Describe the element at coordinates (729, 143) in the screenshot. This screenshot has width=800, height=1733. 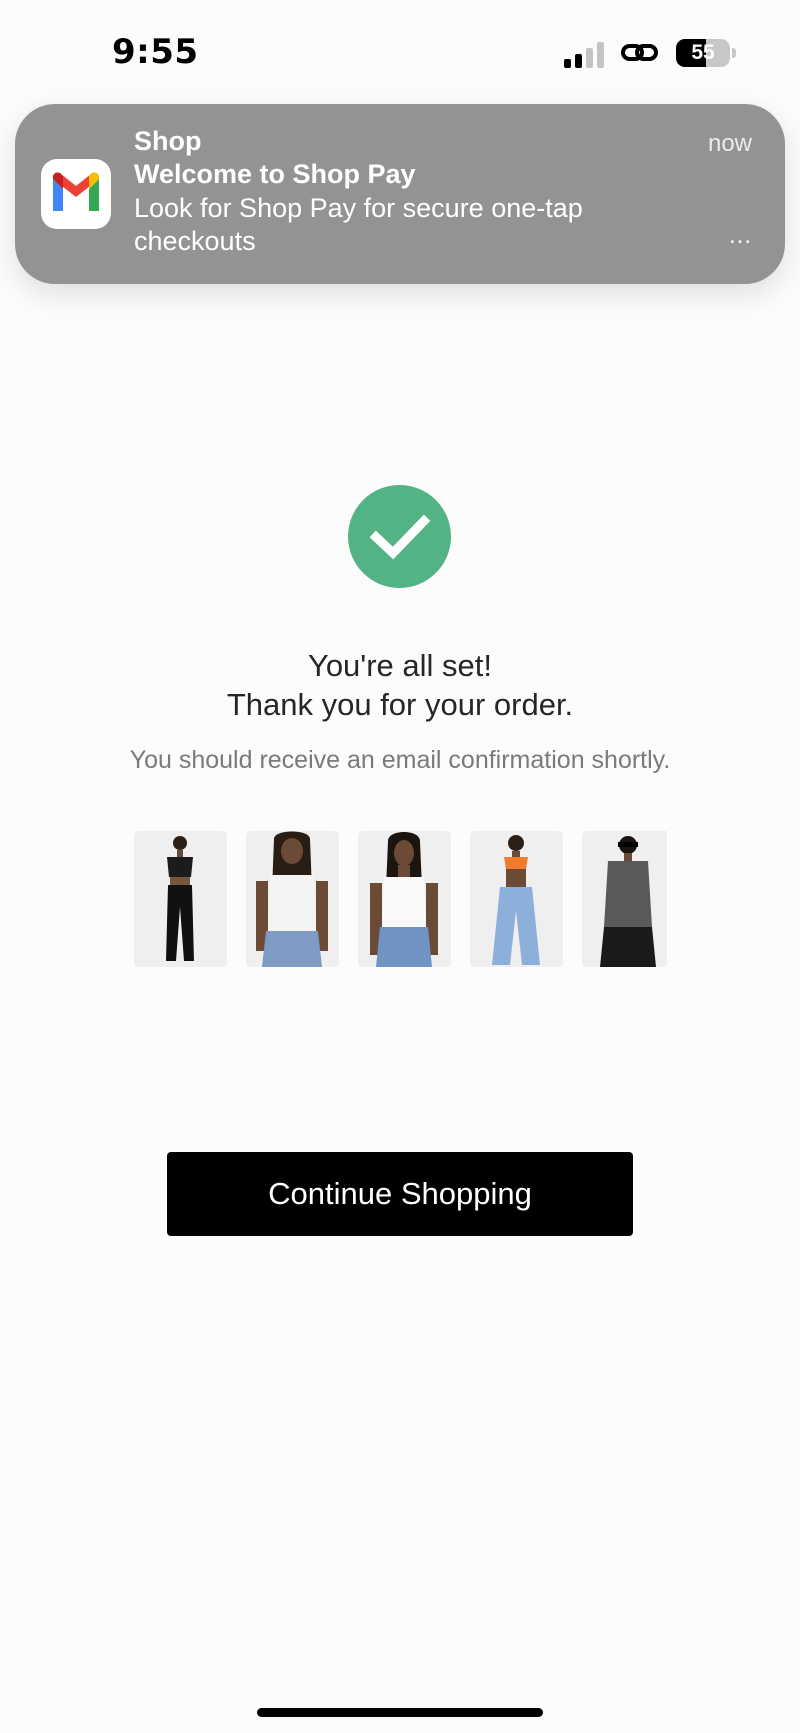
I see `notification-time: now` at that location.